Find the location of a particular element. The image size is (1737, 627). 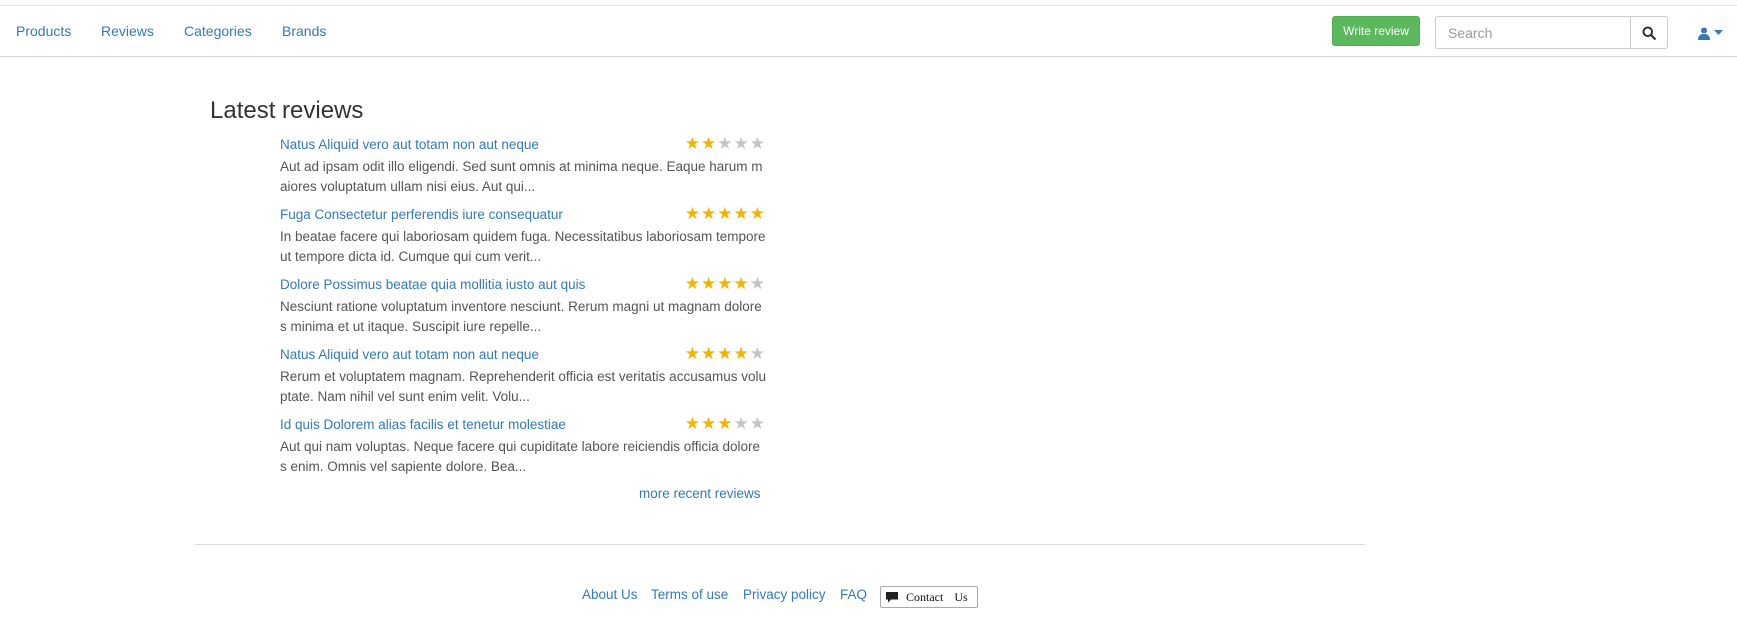

chat-bubble-icon is located at coordinates (892, 596).